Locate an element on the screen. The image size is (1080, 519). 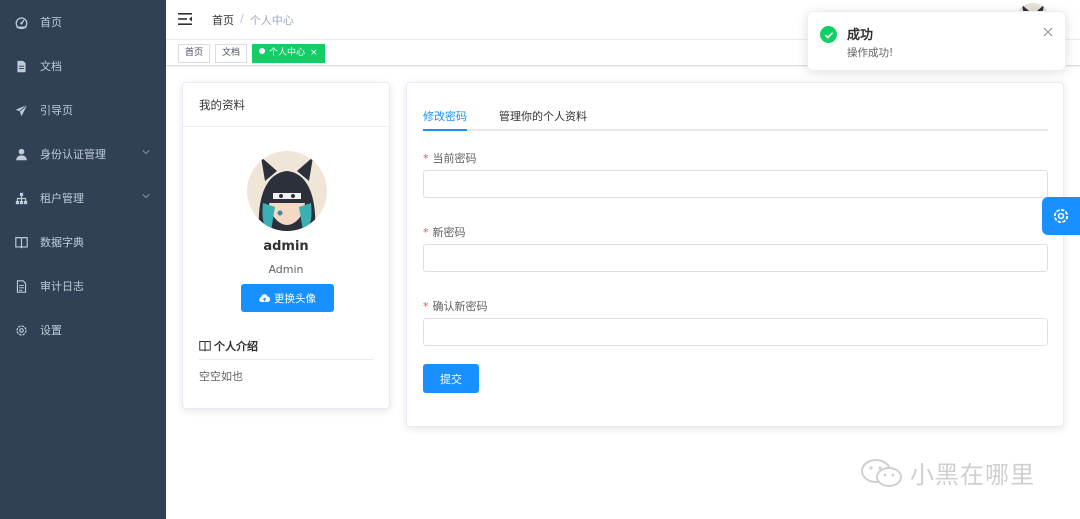
tabs: 修改密码 管理你的个人资料 is located at coordinates (735, 118).